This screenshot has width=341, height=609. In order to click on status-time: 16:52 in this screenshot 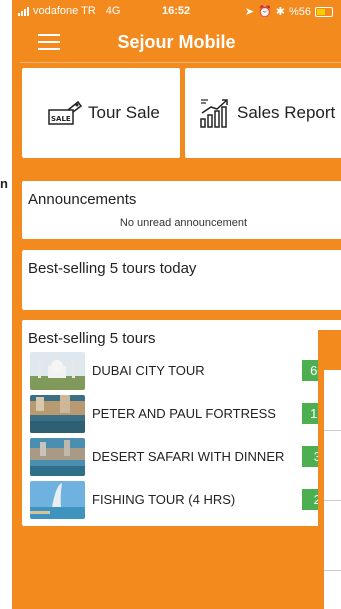, I will do `click(176, 11)`.